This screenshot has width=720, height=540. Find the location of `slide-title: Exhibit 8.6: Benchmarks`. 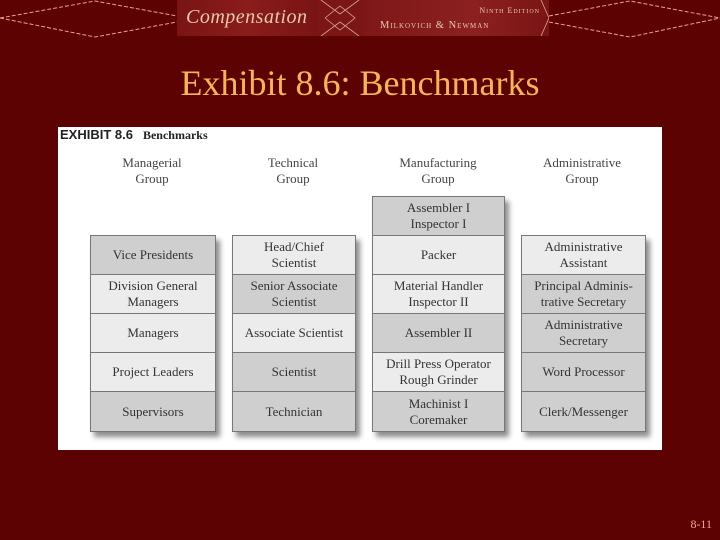

slide-title: Exhibit 8.6: Benchmarks is located at coordinates (360, 83).